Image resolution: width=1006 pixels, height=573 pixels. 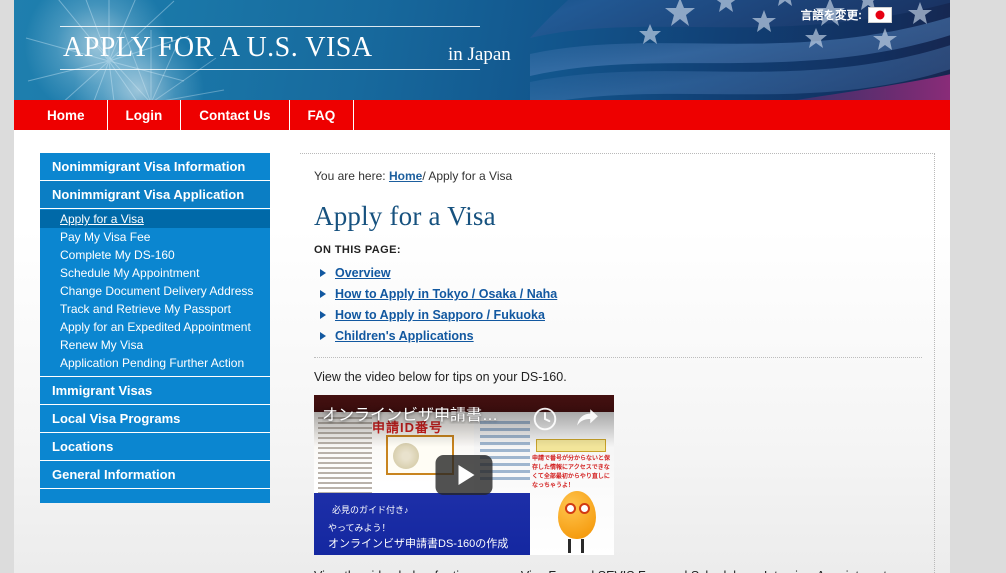 What do you see at coordinates (446, 294) in the screenshot?
I see `anchor-link-how-to-apply-tokyo-osaka-naha: How to Apply in Tokyo / Osaka / Naha` at bounding box center [446, 294].